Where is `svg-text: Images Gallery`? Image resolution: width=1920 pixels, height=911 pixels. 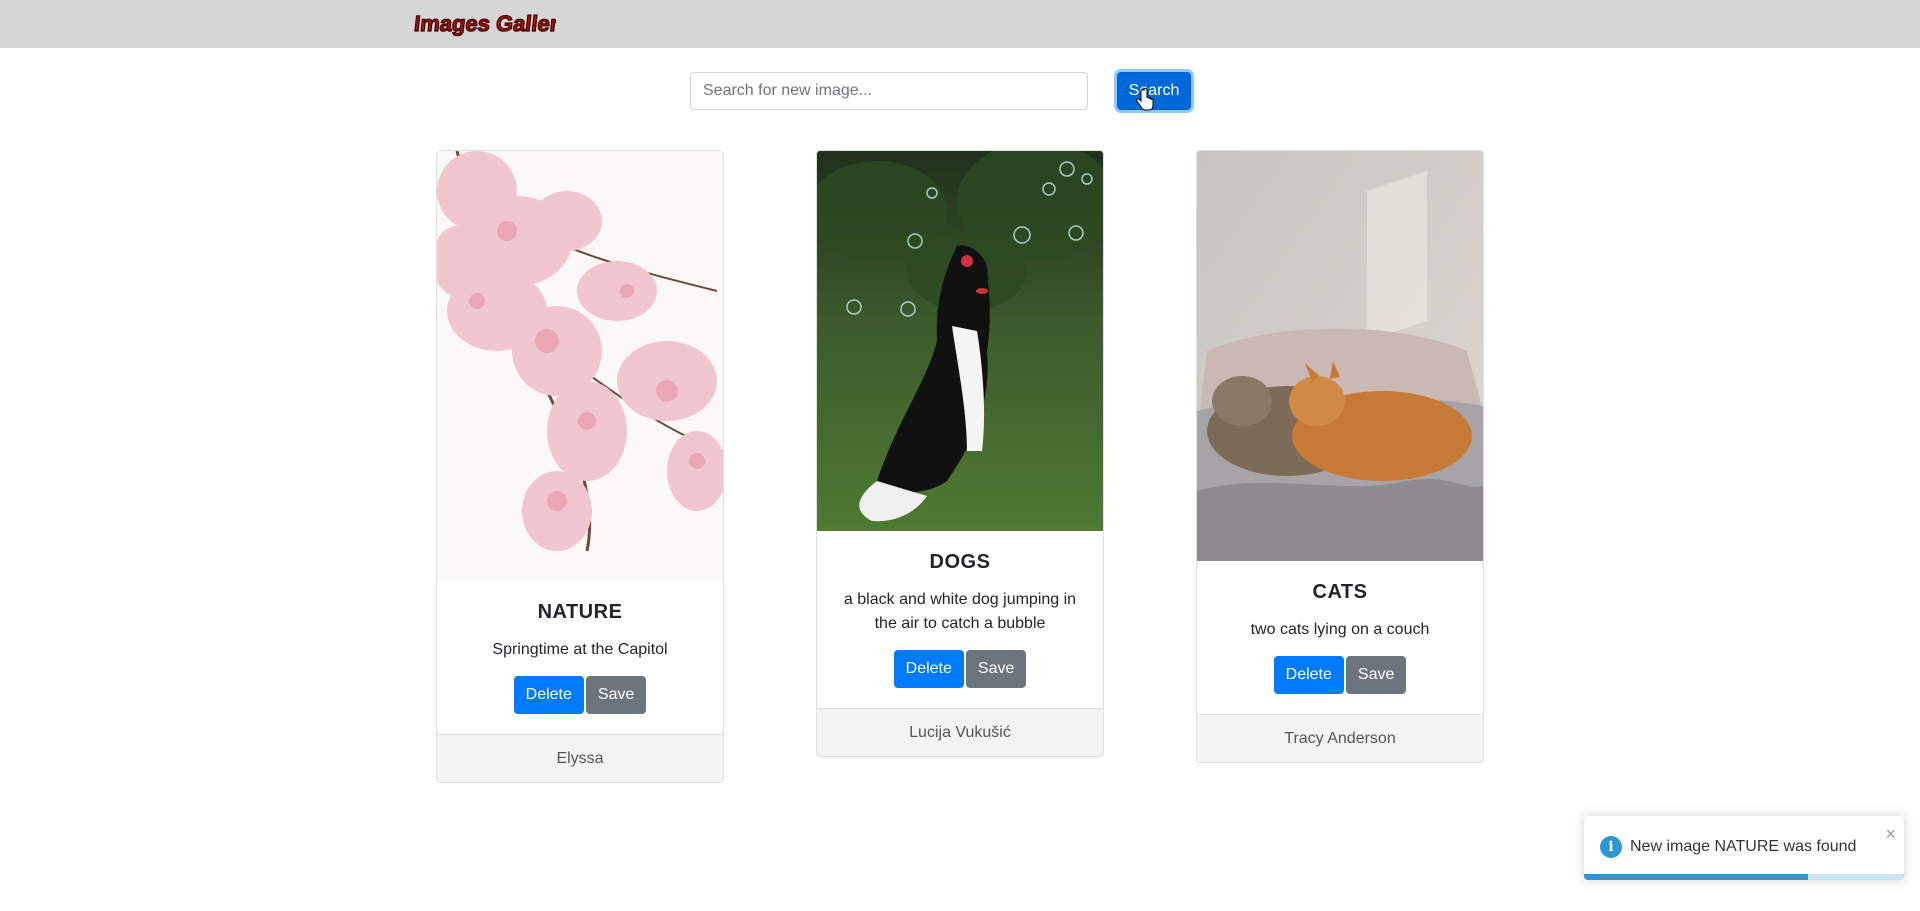 svg-text: Images Gallery is located at coordinates (485, 23).